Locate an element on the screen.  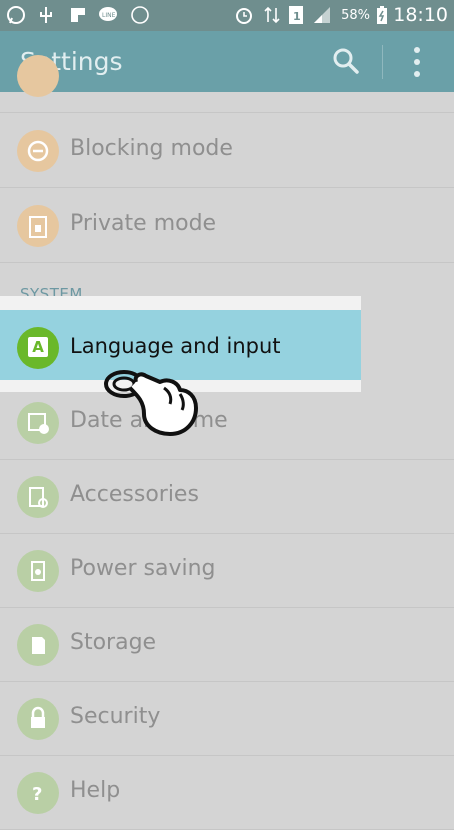
setting-icon is located at coordinates (38, 76).